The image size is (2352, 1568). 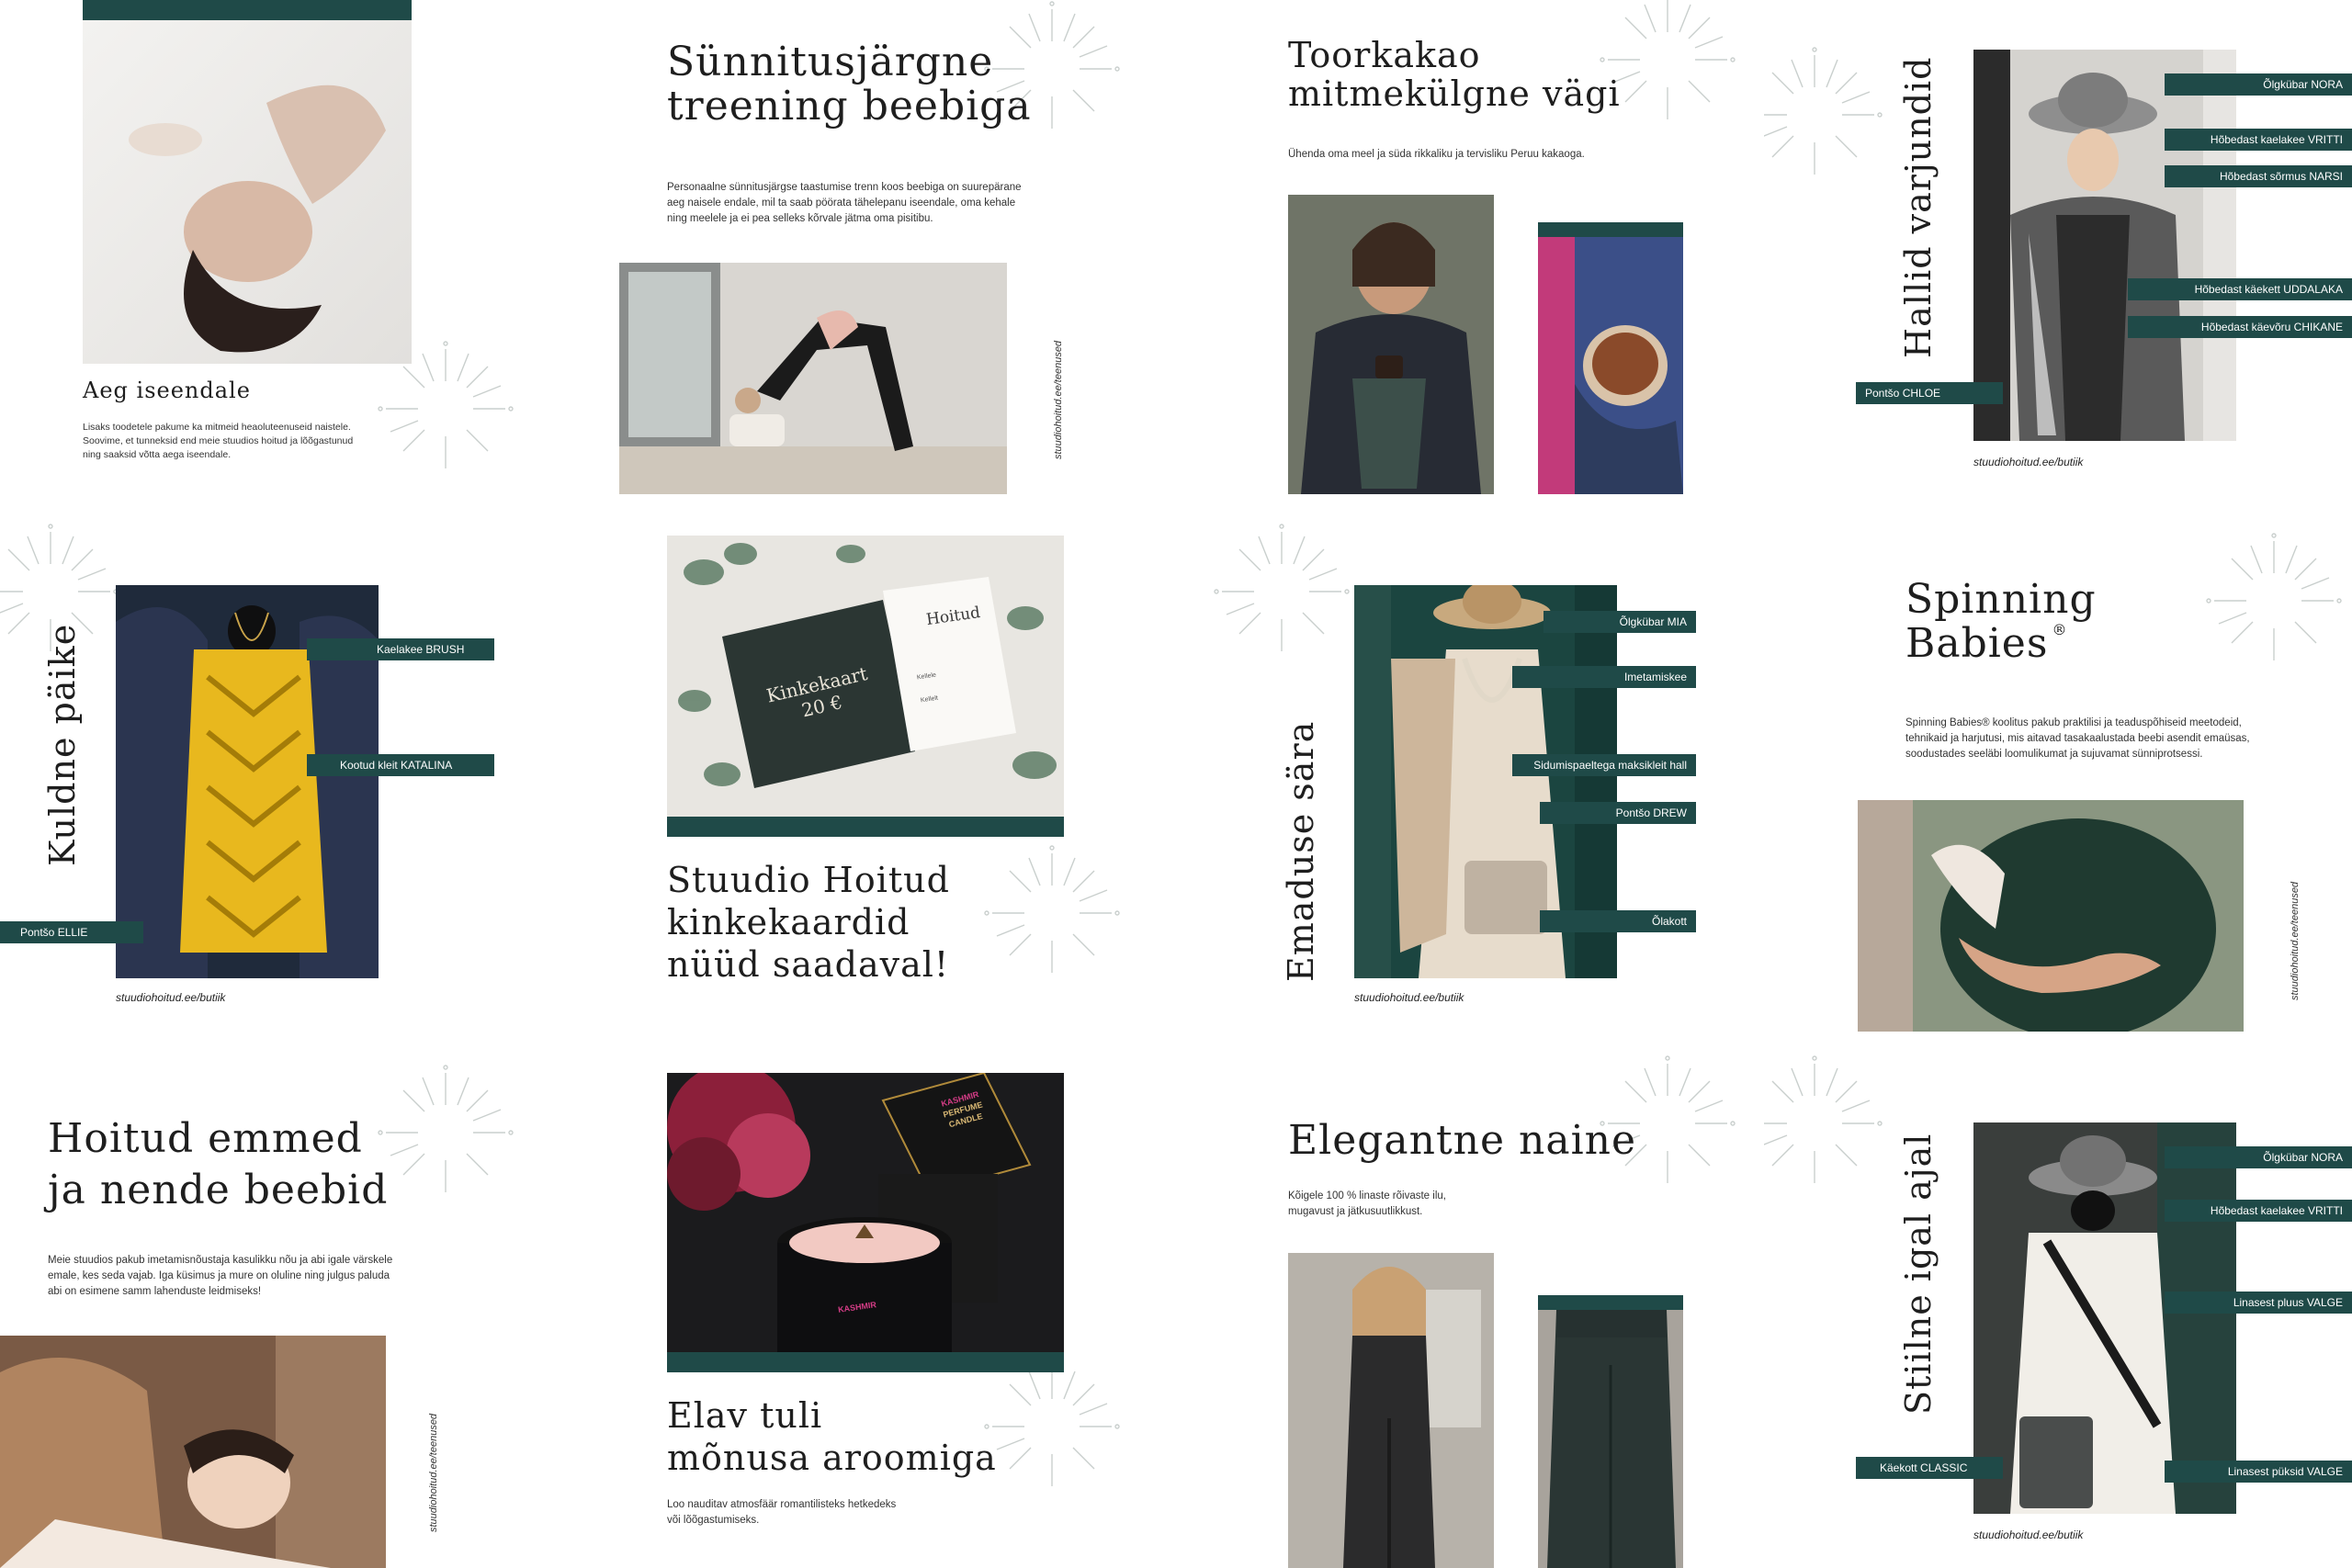 I want to click on post-title-text: Spinning Babies, so click(x=2001, y=622).